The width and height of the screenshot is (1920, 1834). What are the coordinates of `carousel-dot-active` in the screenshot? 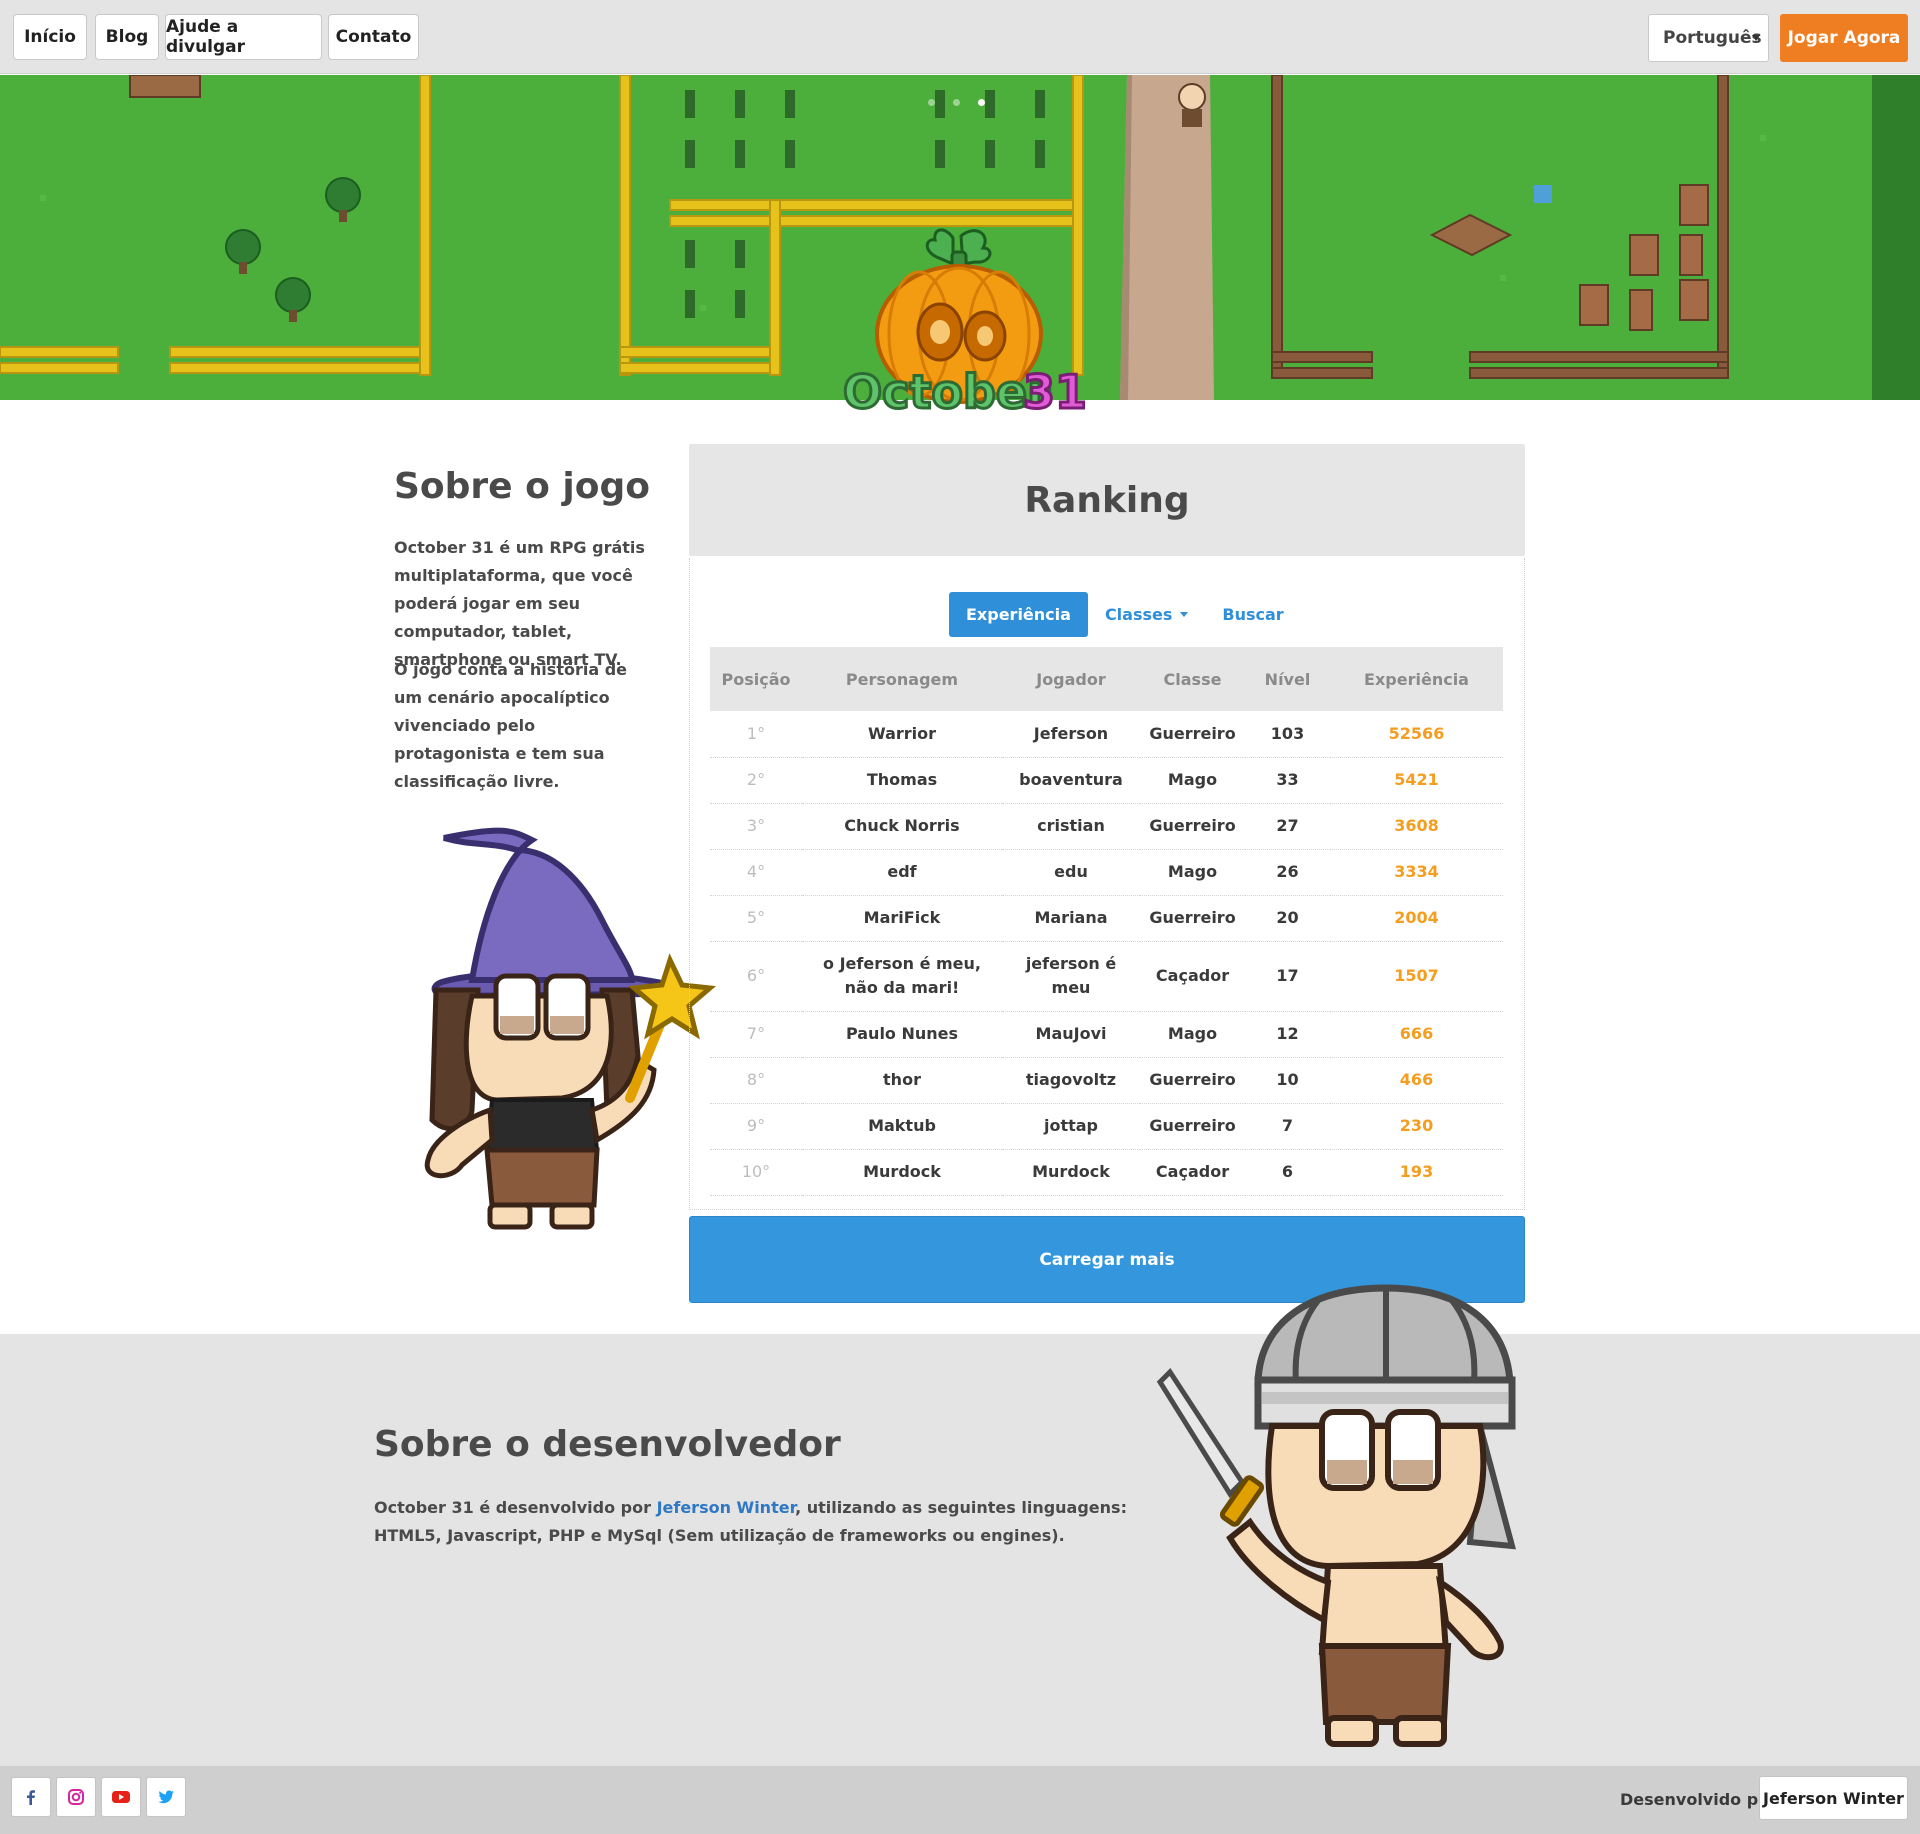 It's located at (981, 102).